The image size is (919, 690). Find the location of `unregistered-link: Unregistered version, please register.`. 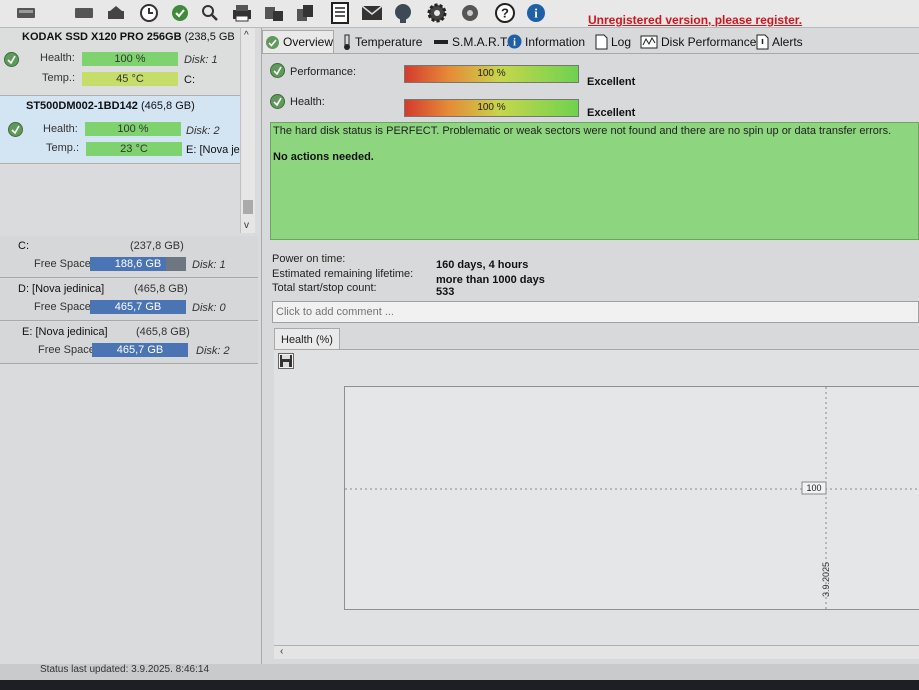

unregistered-link: Unregistered version, please register. is located at coordinates (695, 20).